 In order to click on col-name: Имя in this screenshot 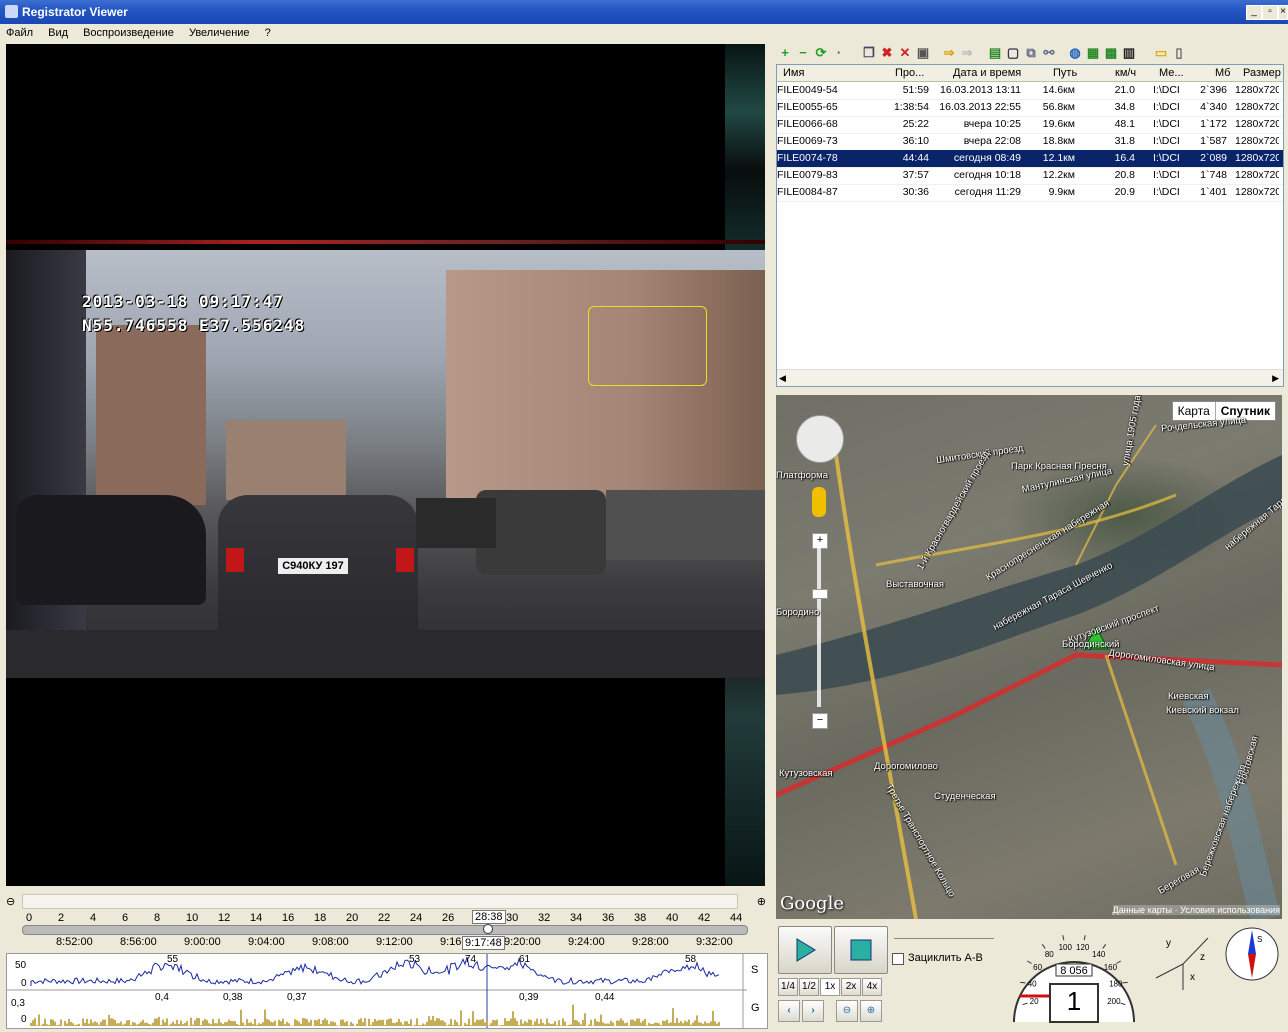, I will do `click(833, 73)`.